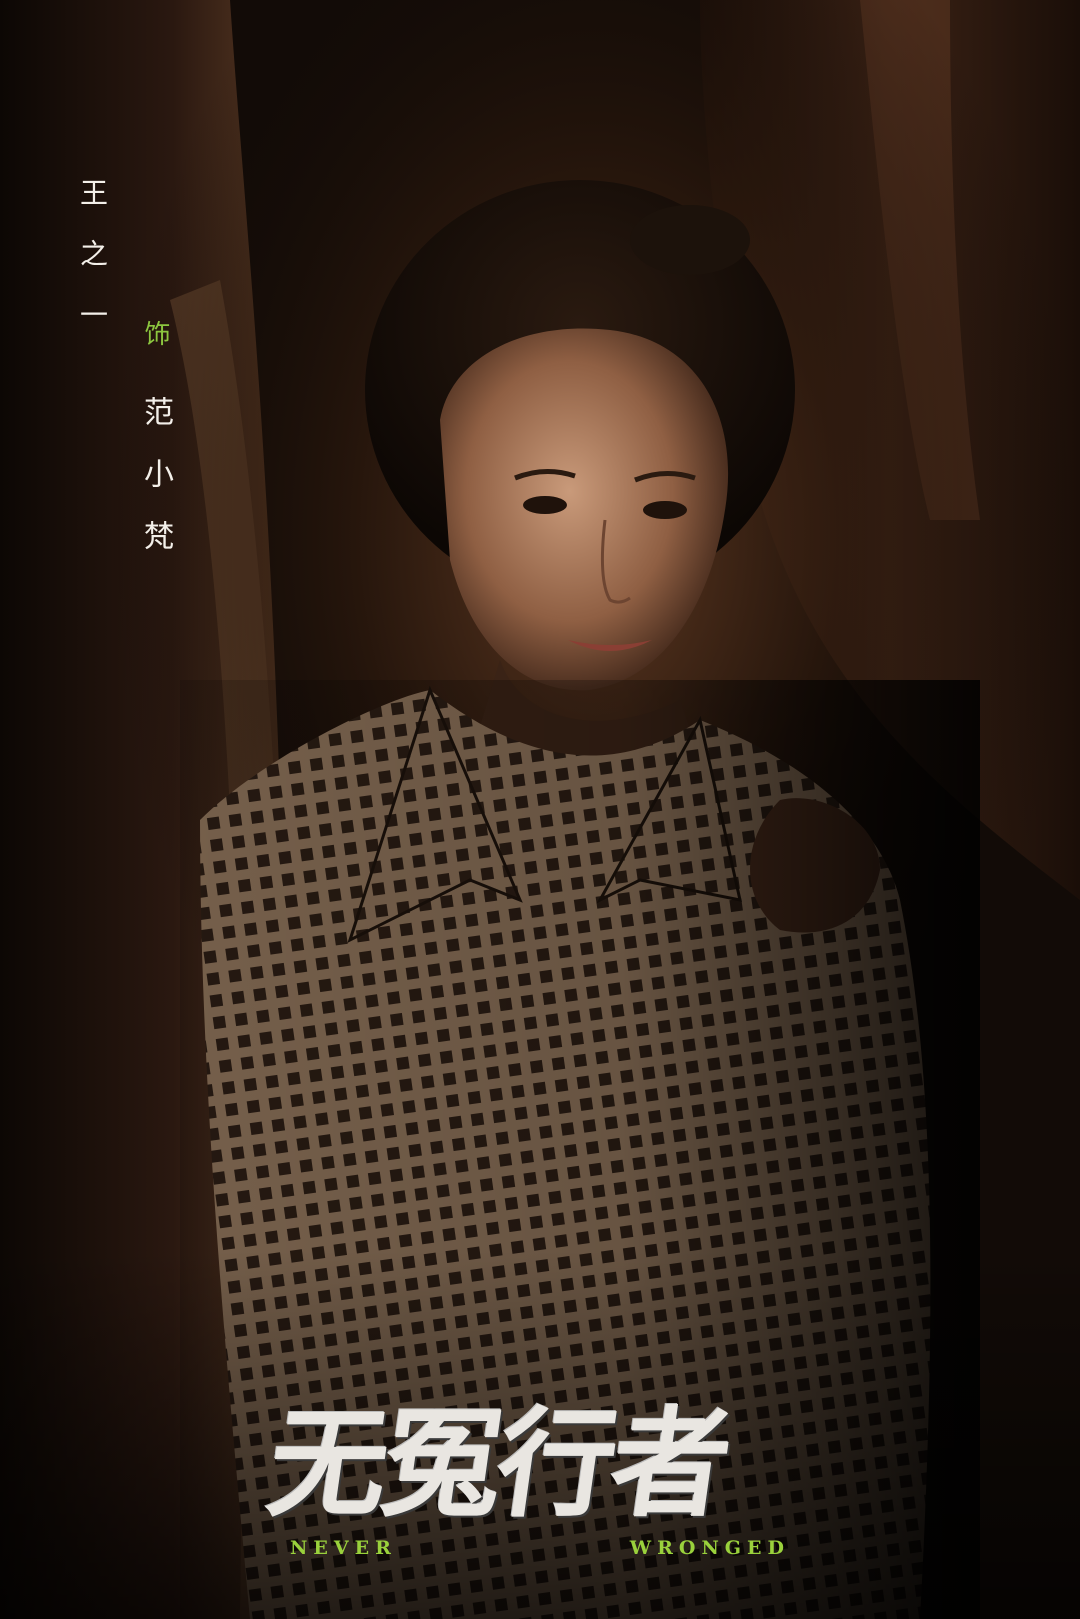 The image size is (1080, 1619). What do you see at coordinates (155, 348) in the screenshot?
I see `role-marker: 饰` at bounding box center [155, 348].